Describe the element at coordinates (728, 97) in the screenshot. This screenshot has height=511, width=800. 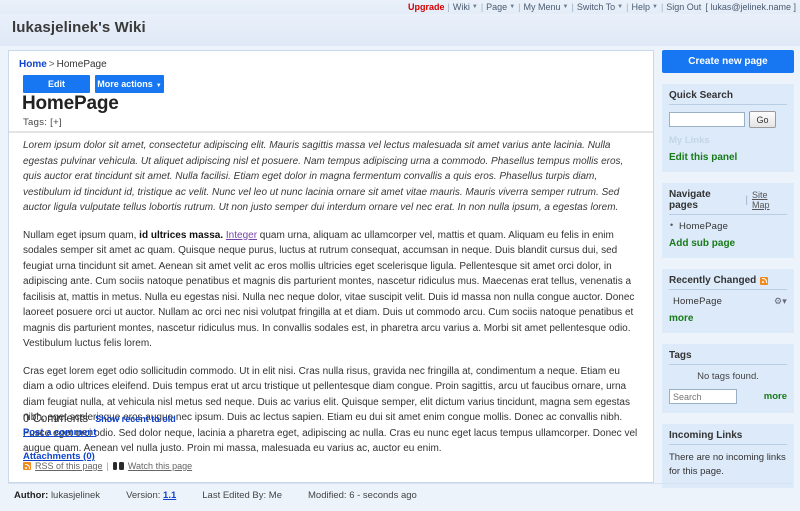
I see `quick-search-title: Quick Search` at that location.